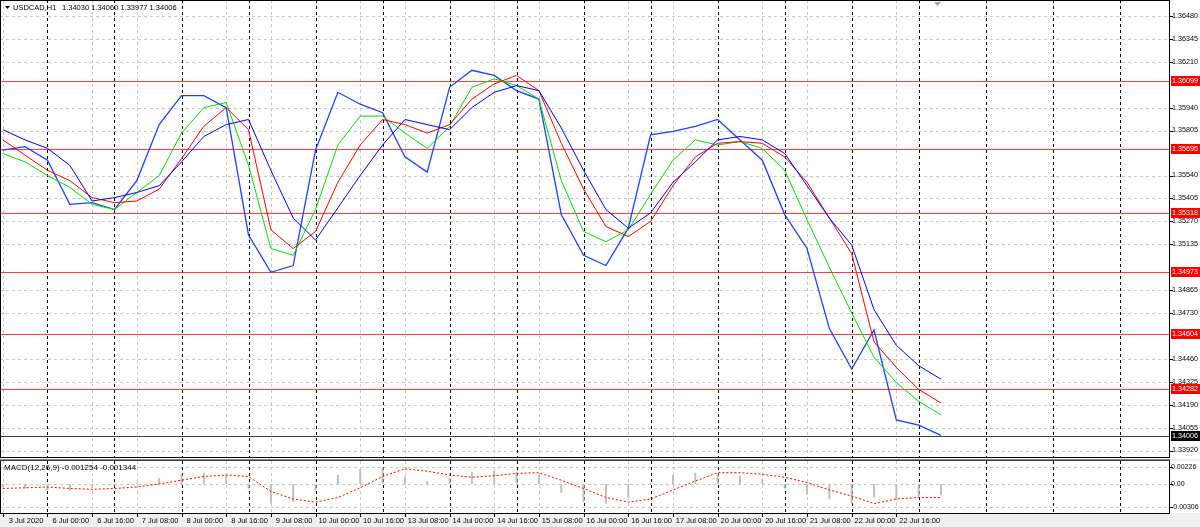 The width and height of the screenshot is (1200, 527). I want to click on indicator-title: MACD(12,26,9) -0.001254 -0.001344, so click(70, 468).